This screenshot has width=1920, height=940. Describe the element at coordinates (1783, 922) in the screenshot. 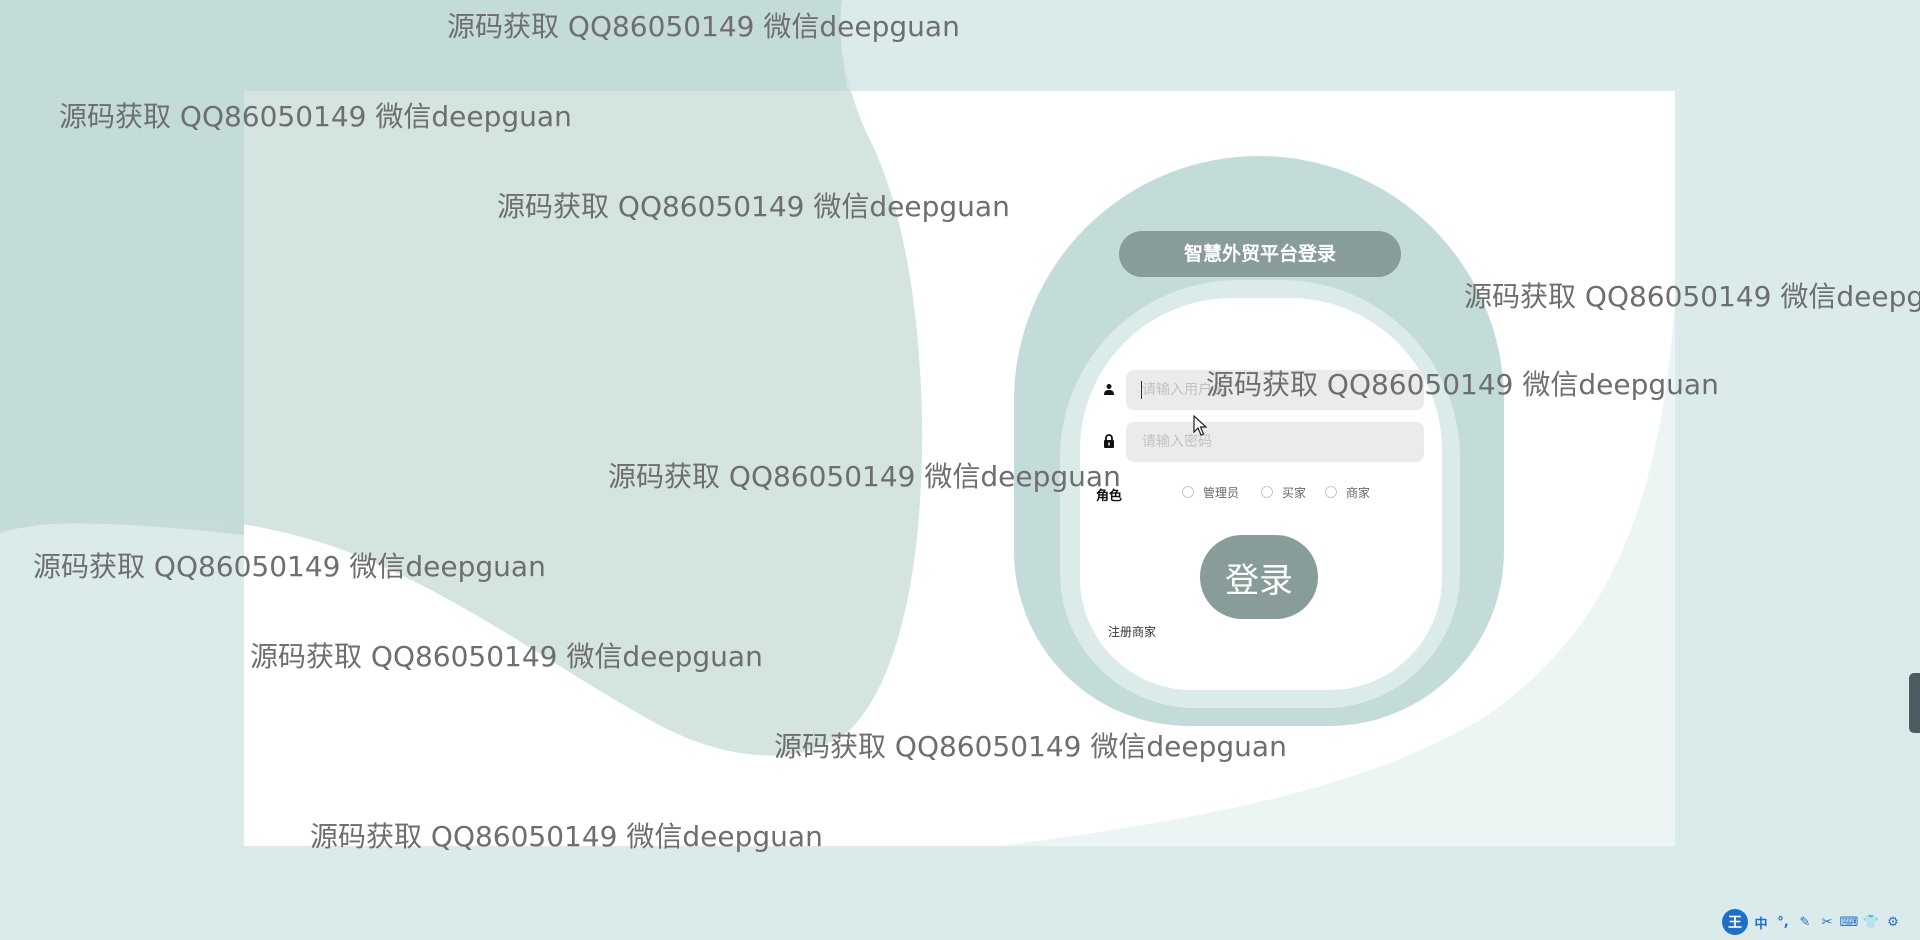

I see `punctuation-icon: °,` at that location.